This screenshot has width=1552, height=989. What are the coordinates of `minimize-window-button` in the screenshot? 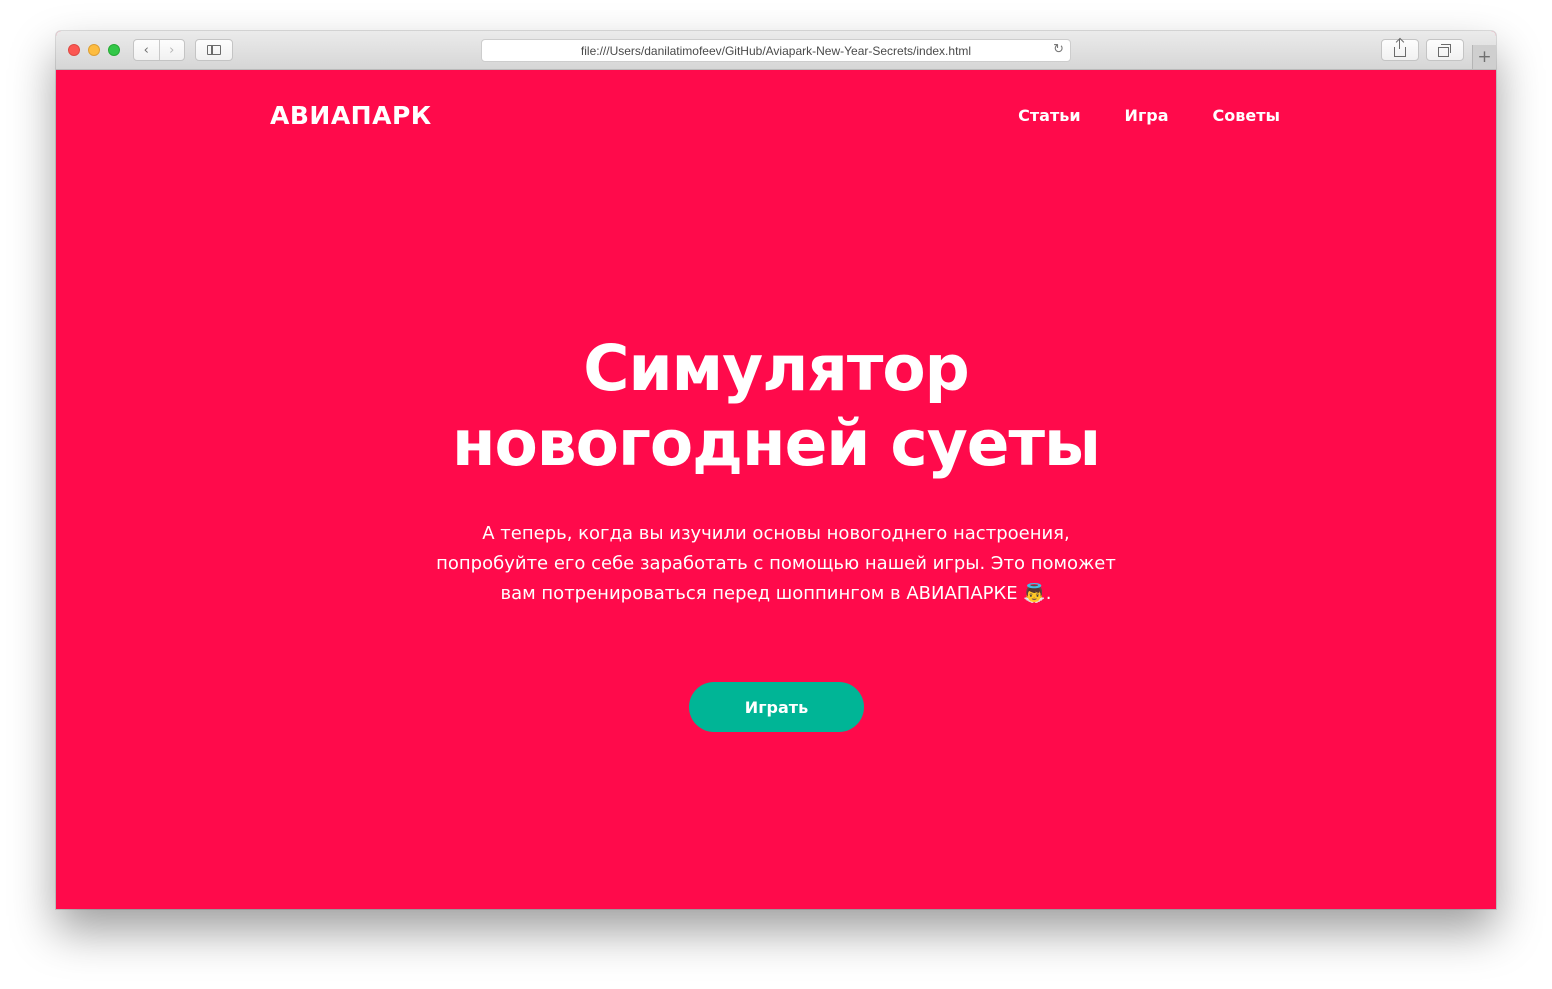 It's located at (94, 50).